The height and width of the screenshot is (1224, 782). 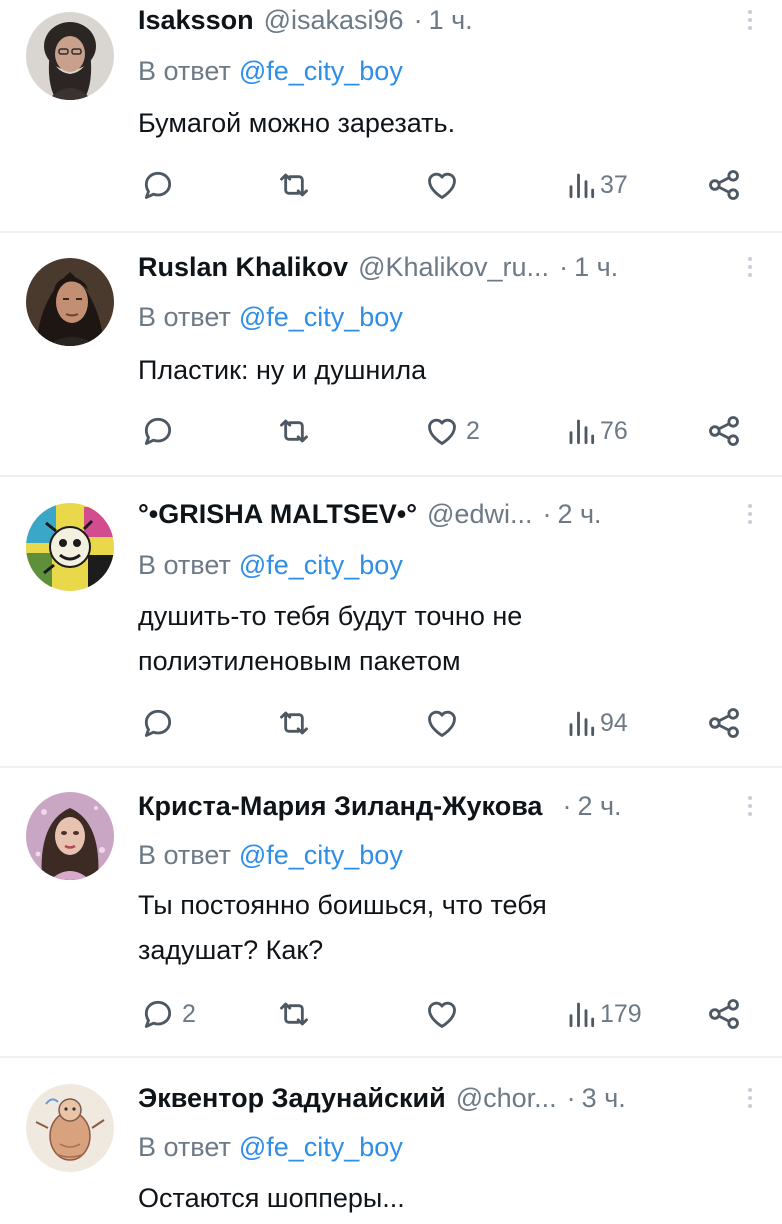 I want to click on reply-button: 2, so click(x=167, y=1014).